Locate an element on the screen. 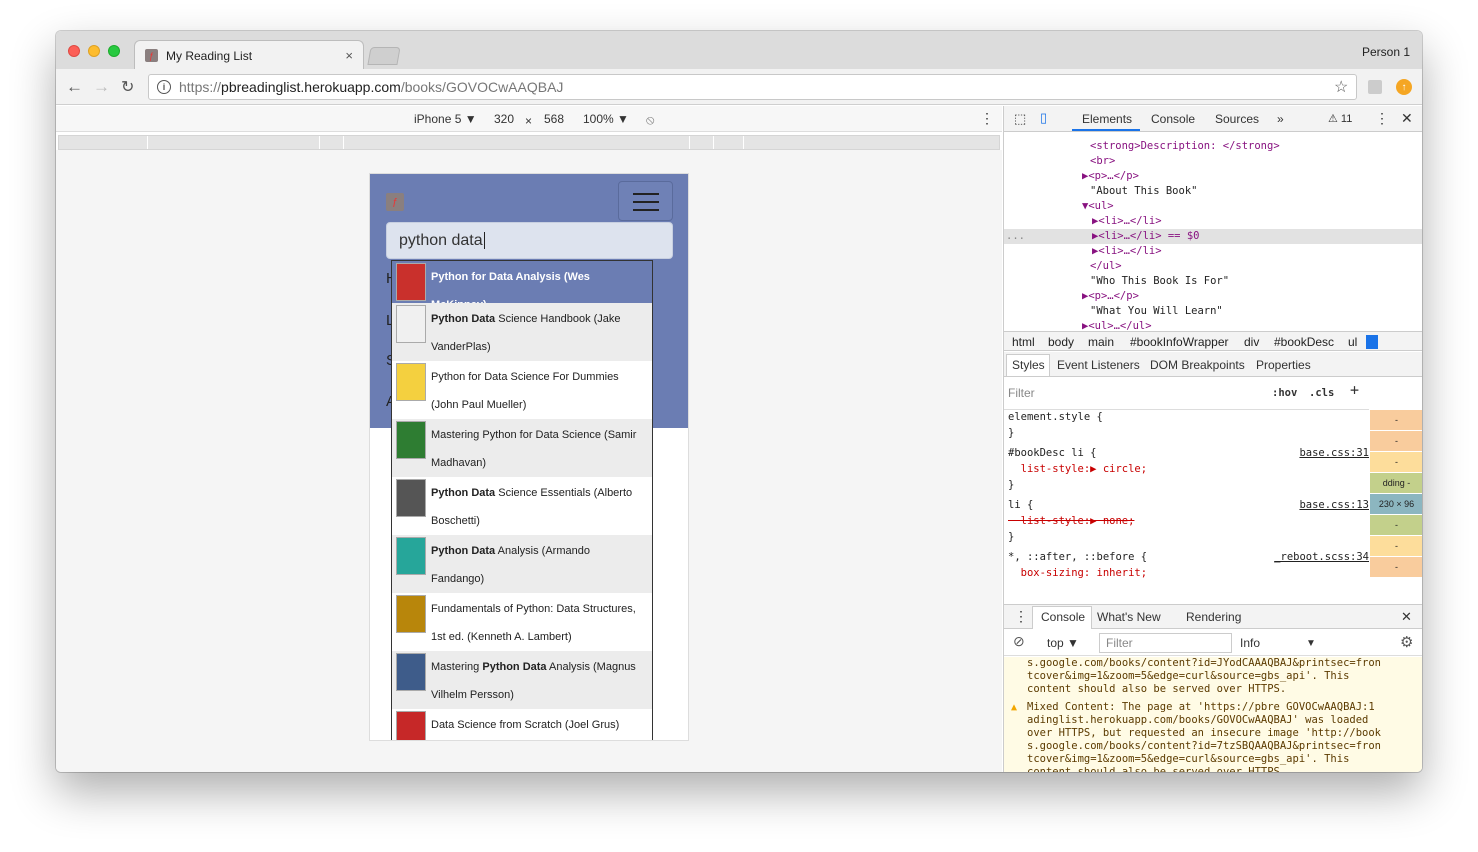 This screenshot has width=1478, height=852. book-search-input: python data is located at coordinates (529, 240).